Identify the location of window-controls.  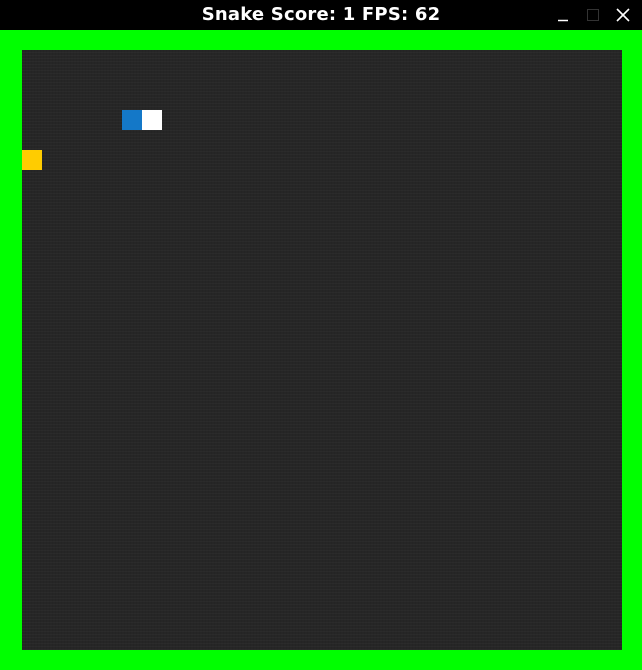
(597, 15).